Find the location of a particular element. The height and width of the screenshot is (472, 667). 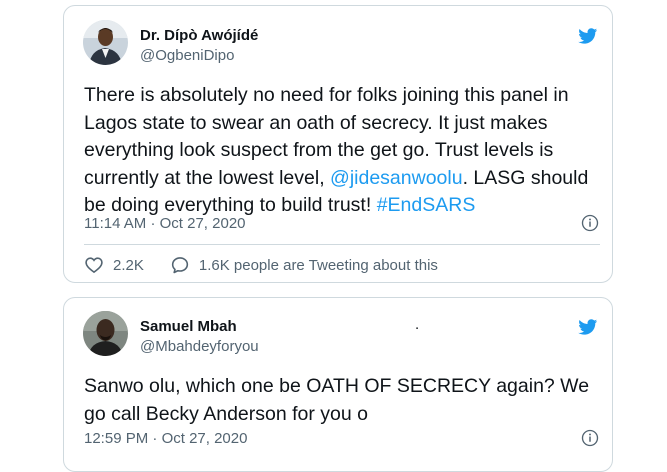

action-bar: 2.2K 1.6K people are Tweeting about this is located at coordinates (261, 265).